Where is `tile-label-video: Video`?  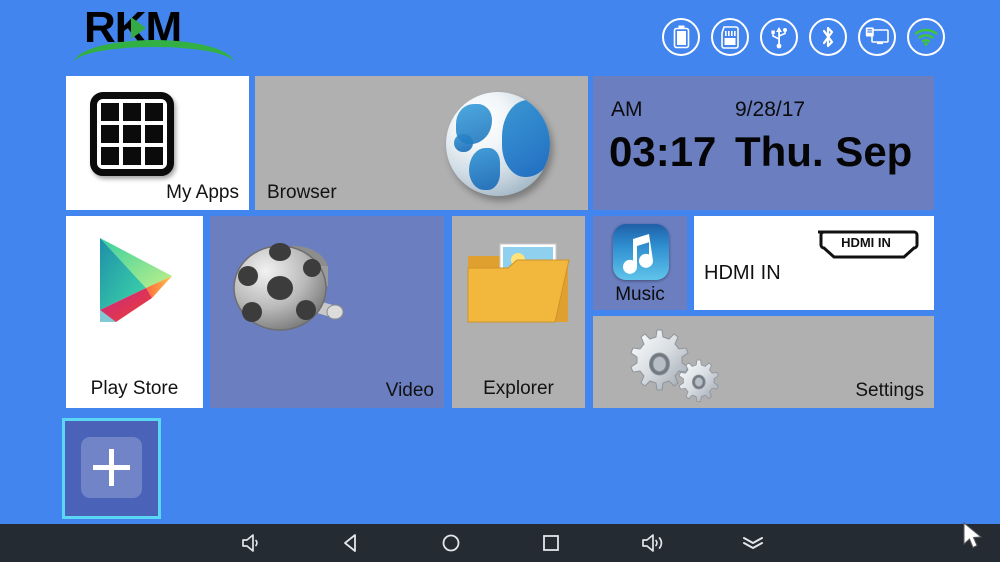 tile-label-video: Video is located at coordinates (409, 390).